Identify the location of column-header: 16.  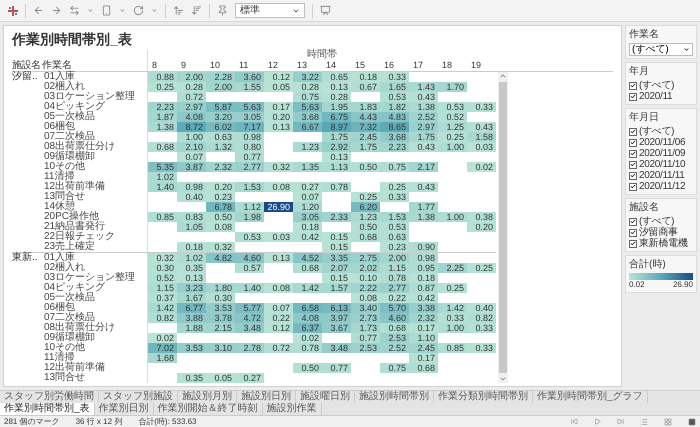
(389, 65).